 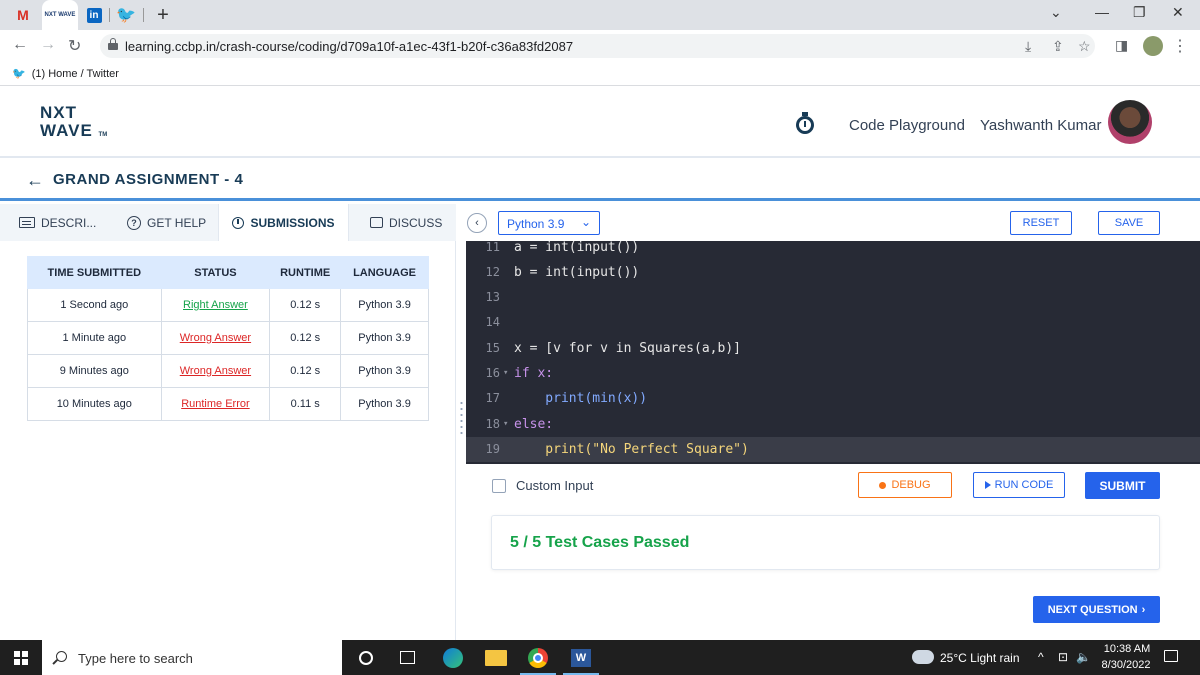 What do you see at coordinates (833, 250) in the screenshot?
I see `code-line: 11 a = int(input())` at bounding box center [833, 250].